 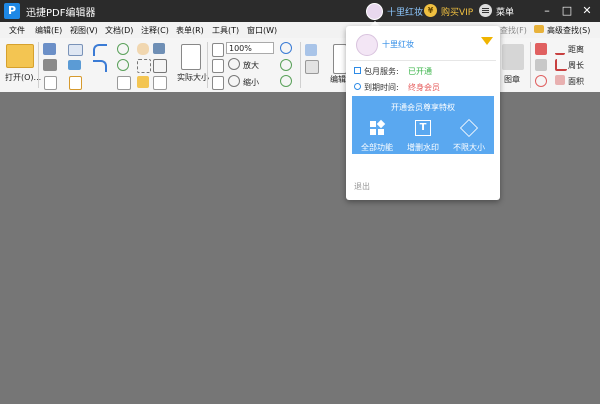 I want to click on menu-edit: 编辑(E), so click(x=48, y=30).